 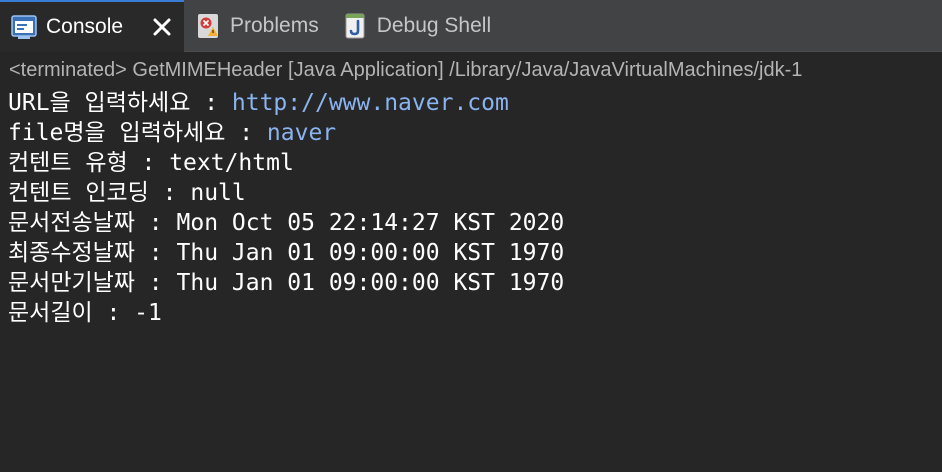 What do you see at coordinates (355, 26) in the screenshot?
I see `debug-shell-icon` at bounding box center [355, 26].